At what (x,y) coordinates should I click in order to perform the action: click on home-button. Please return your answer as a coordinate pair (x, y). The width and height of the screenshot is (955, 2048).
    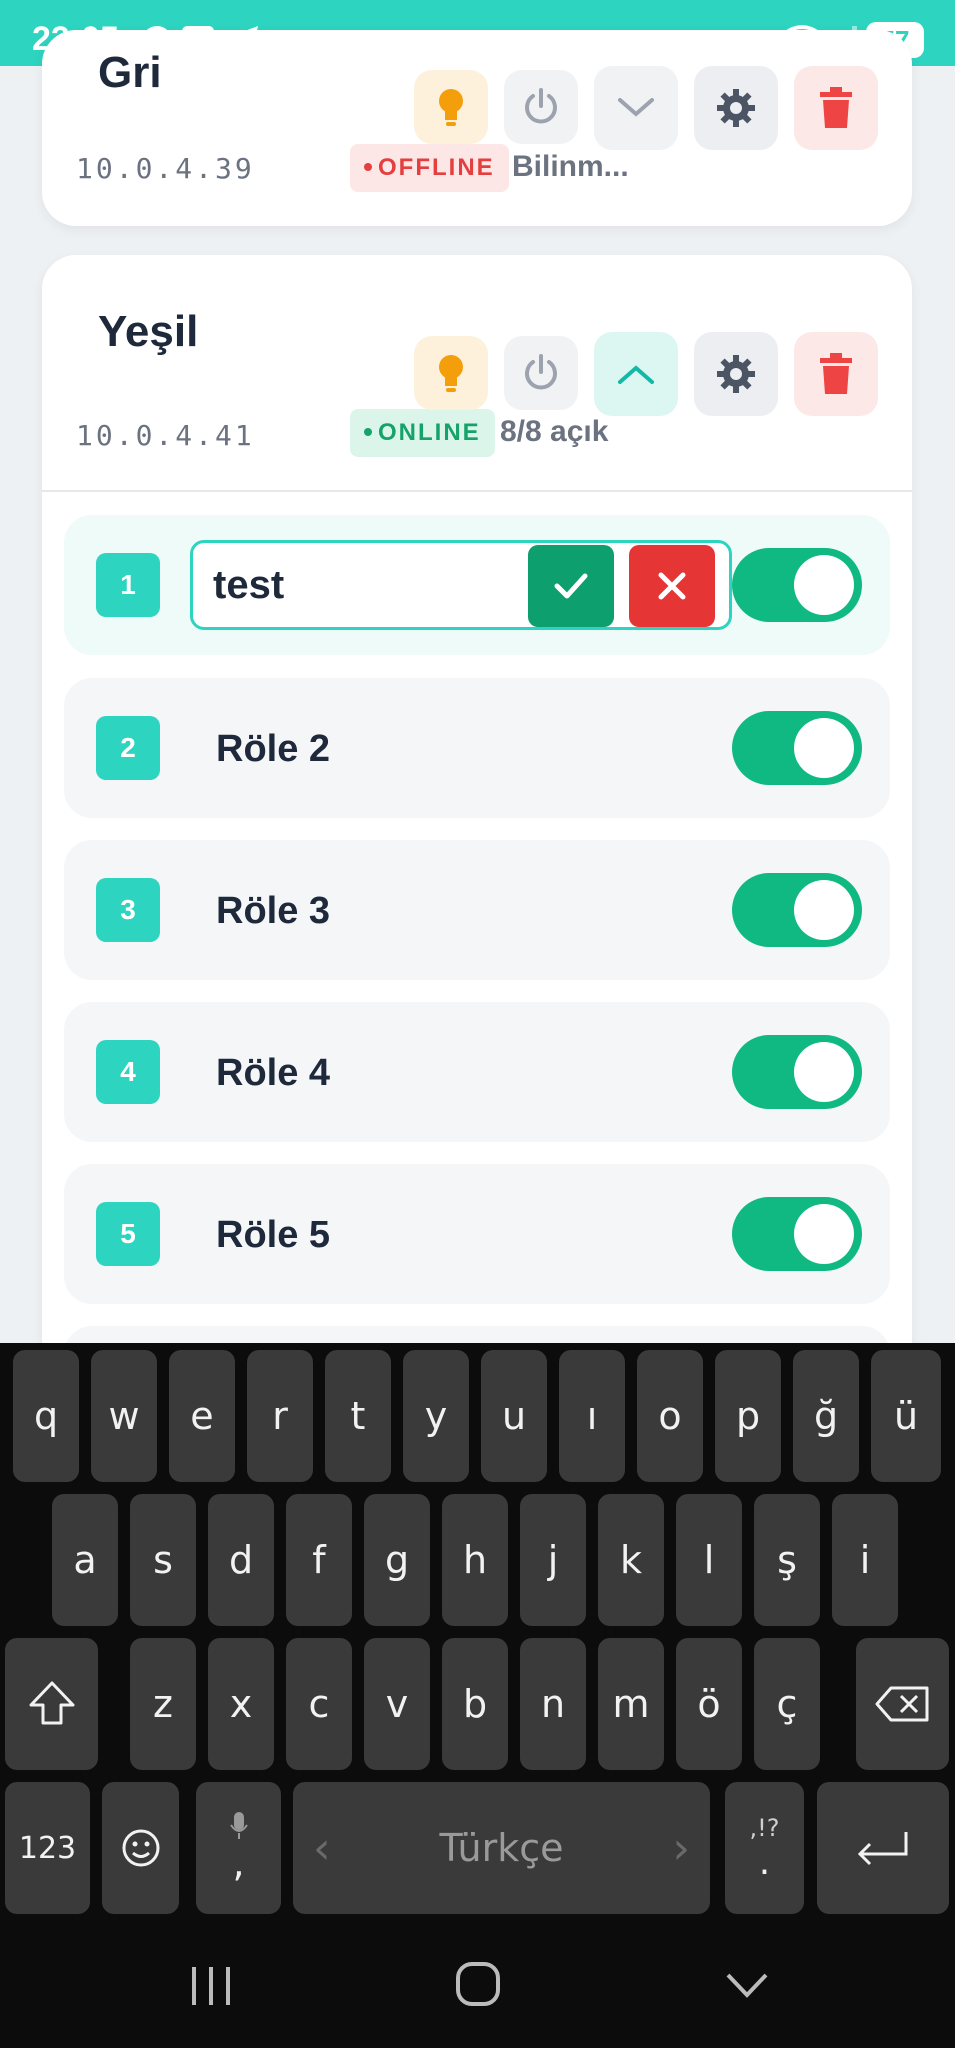
    Looking at the image, I should click on (478, 1984).